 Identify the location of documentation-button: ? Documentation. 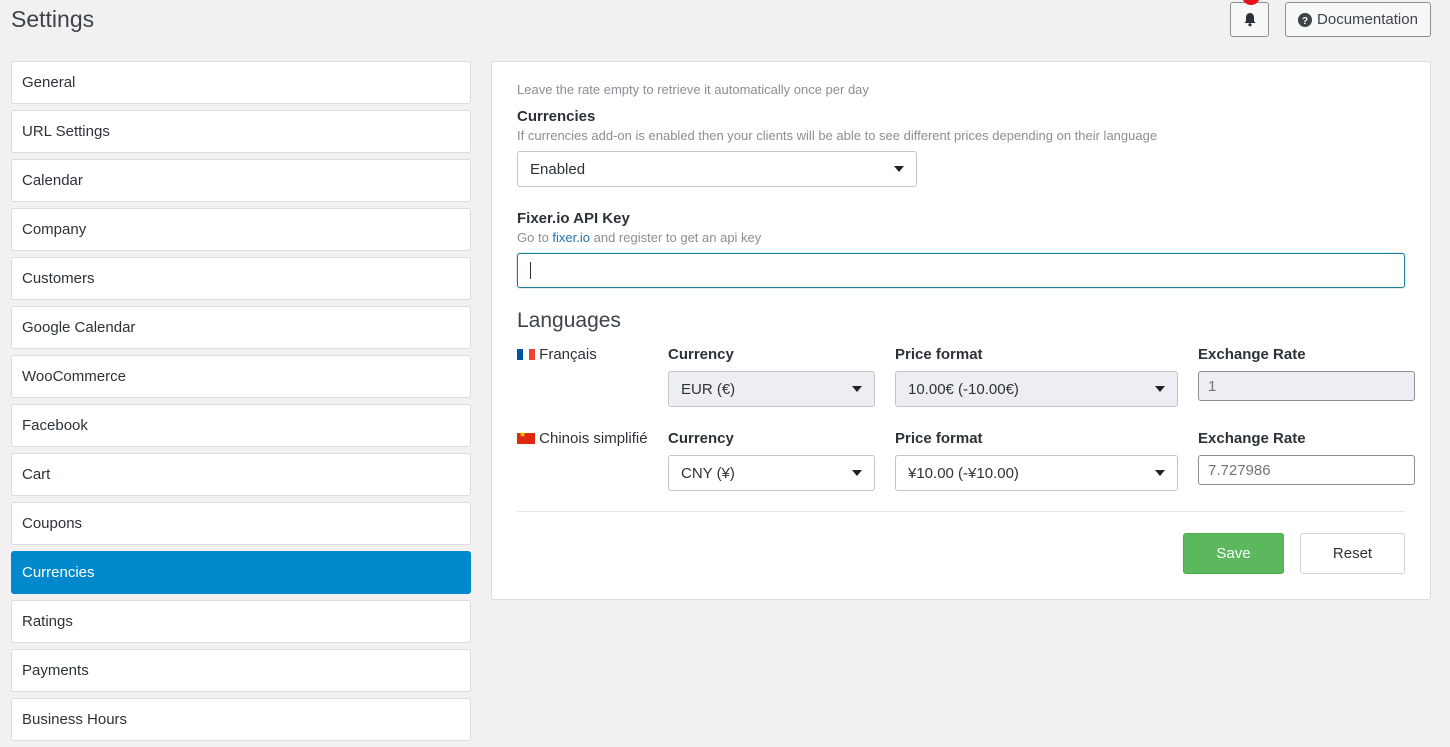
(1358, 19).